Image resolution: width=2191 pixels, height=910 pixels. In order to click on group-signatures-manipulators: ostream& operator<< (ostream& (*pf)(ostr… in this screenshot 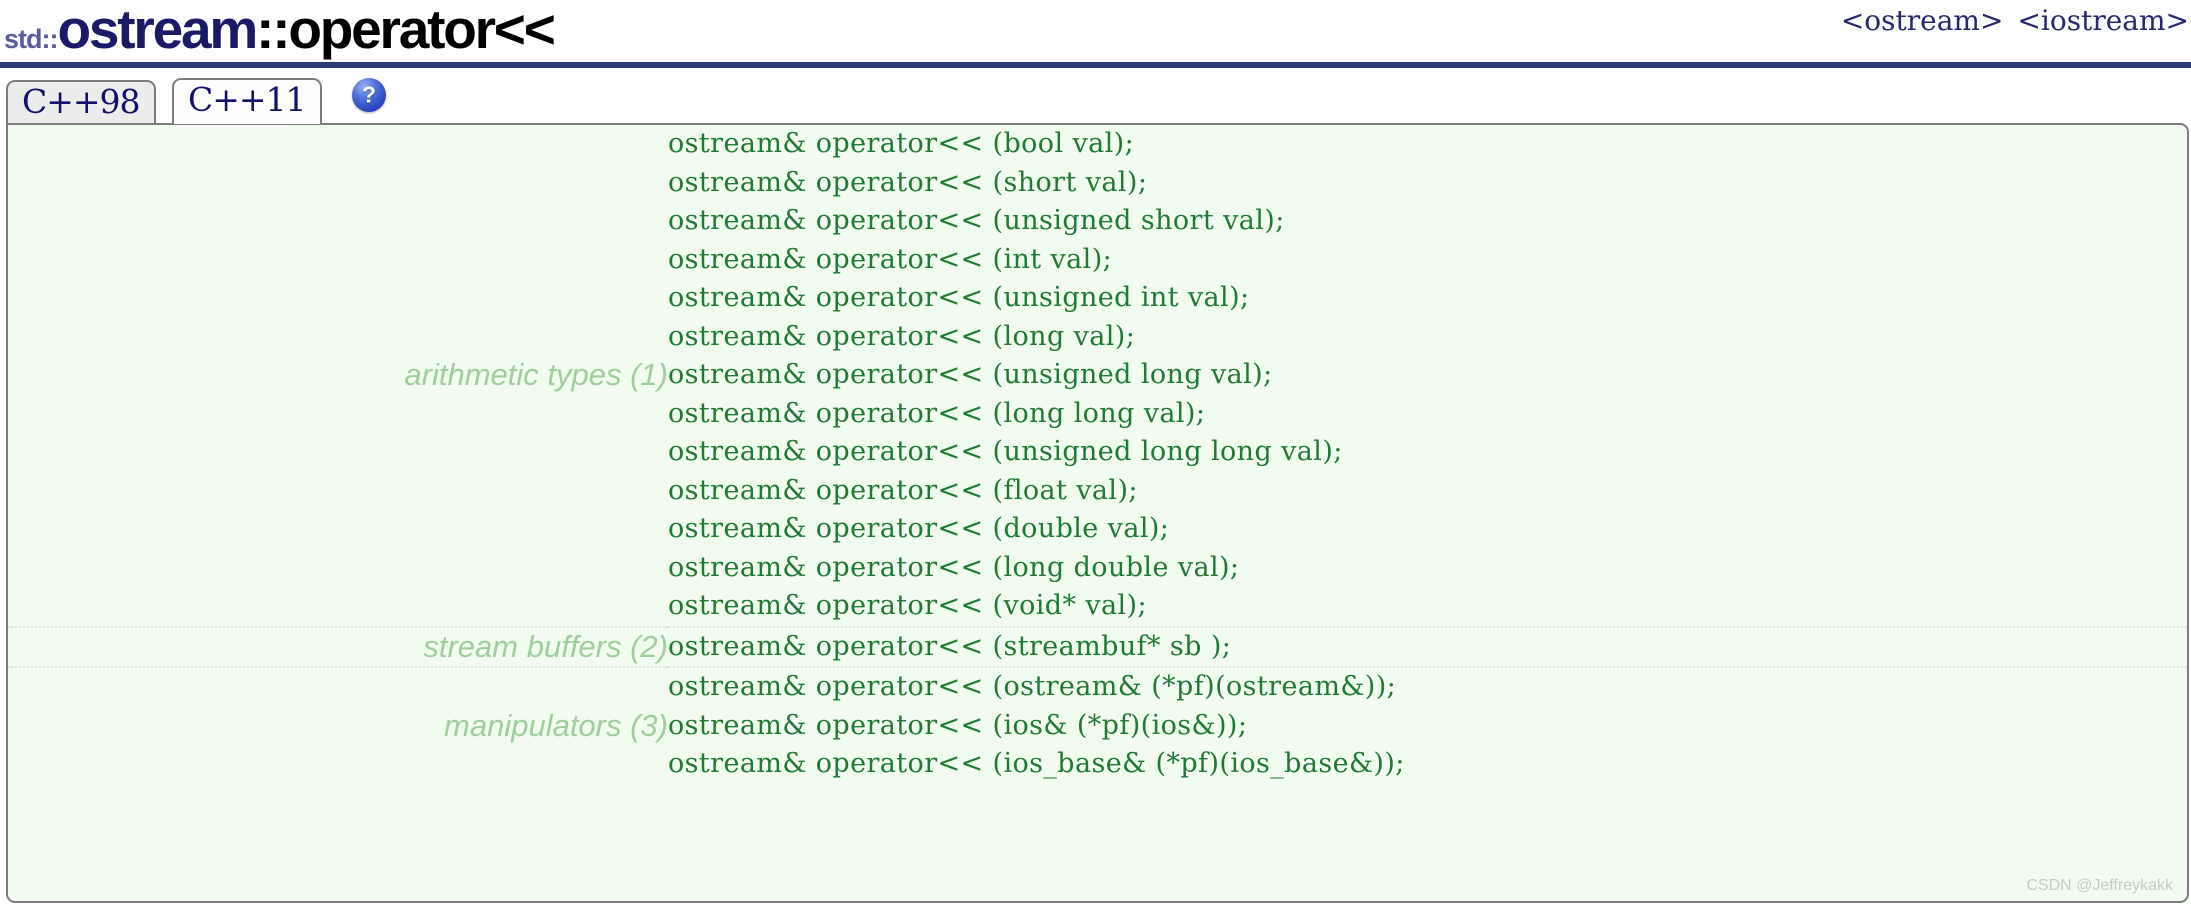, I will do `click(1427, 725)`.